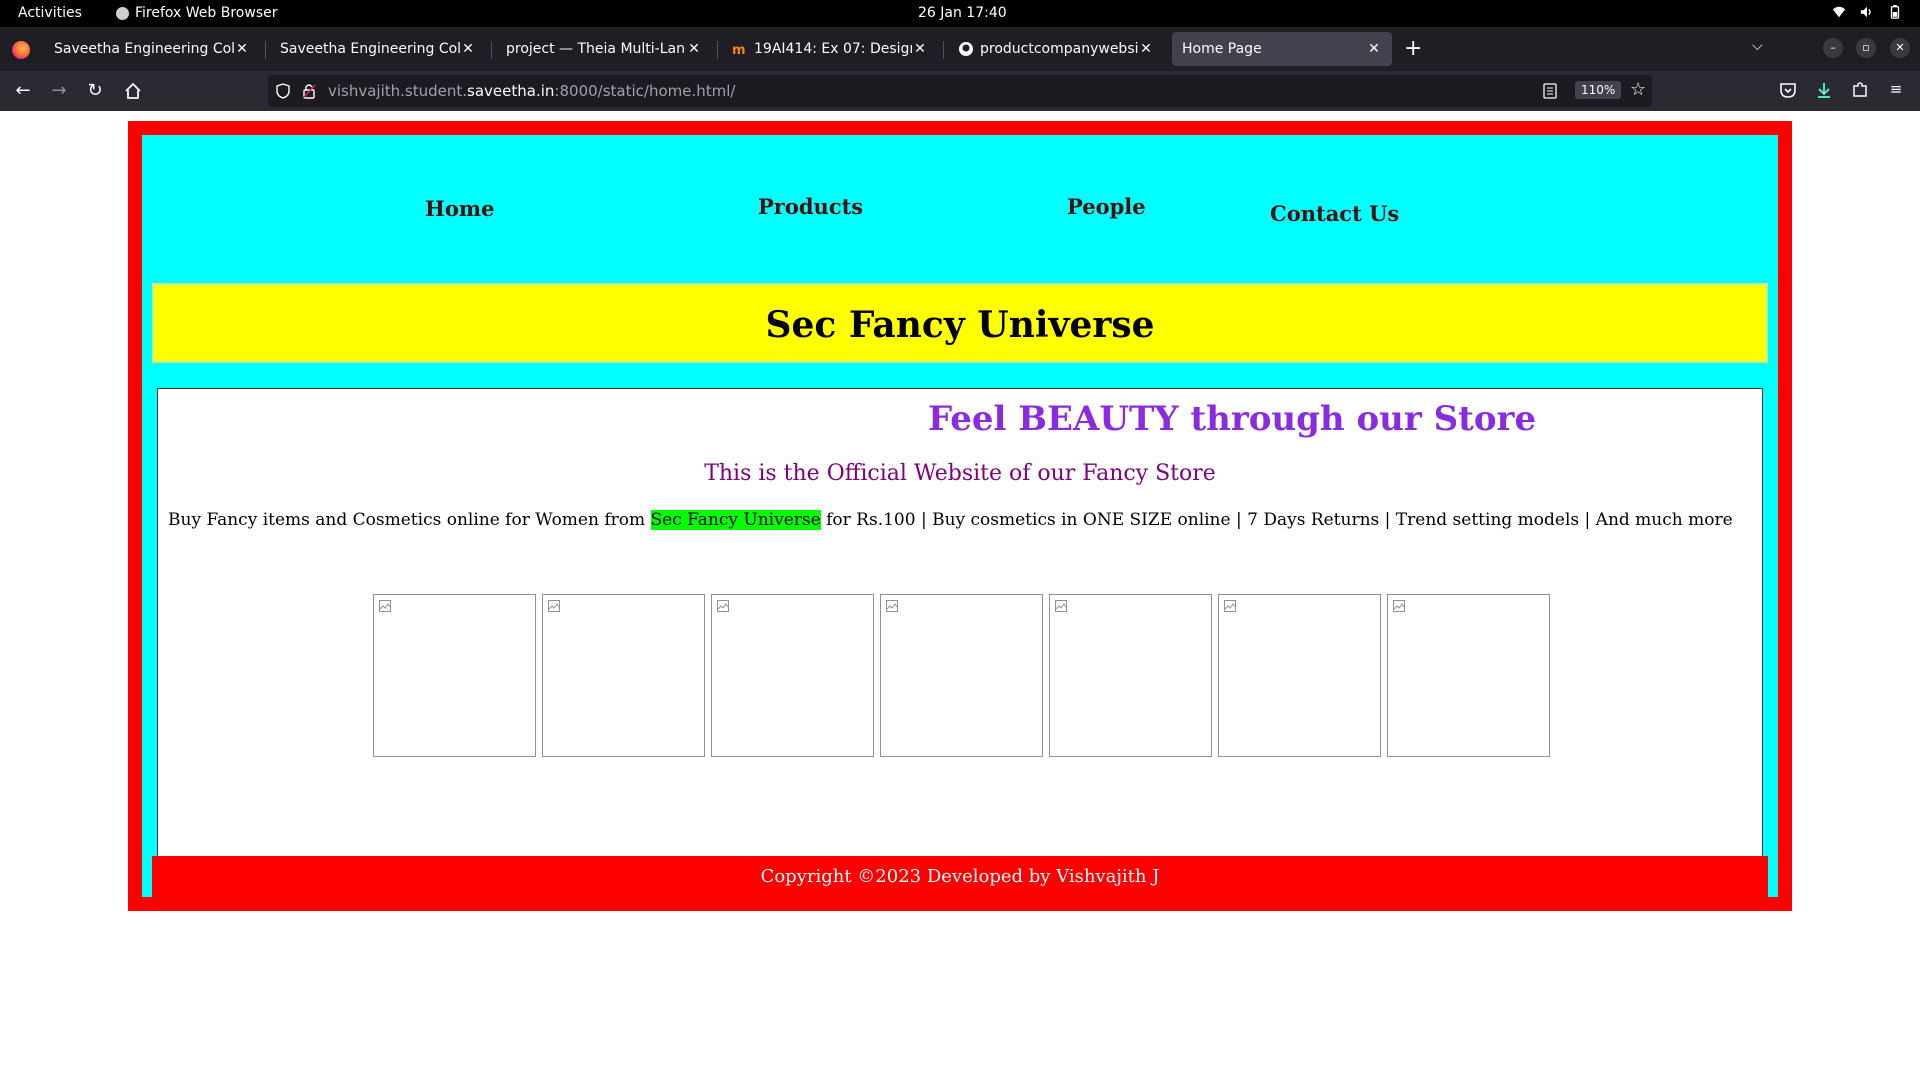 The image size is (1920, 1080). I want to click on tab-home-page: Home Page ✕, so click(1282, 49).